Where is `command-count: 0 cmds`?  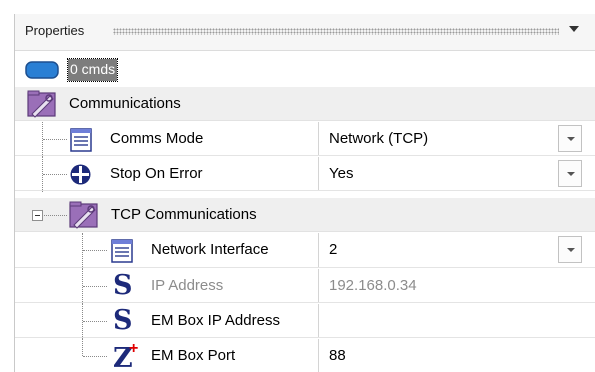
command-count: 0 cmds is located at coordinates (92, 70).